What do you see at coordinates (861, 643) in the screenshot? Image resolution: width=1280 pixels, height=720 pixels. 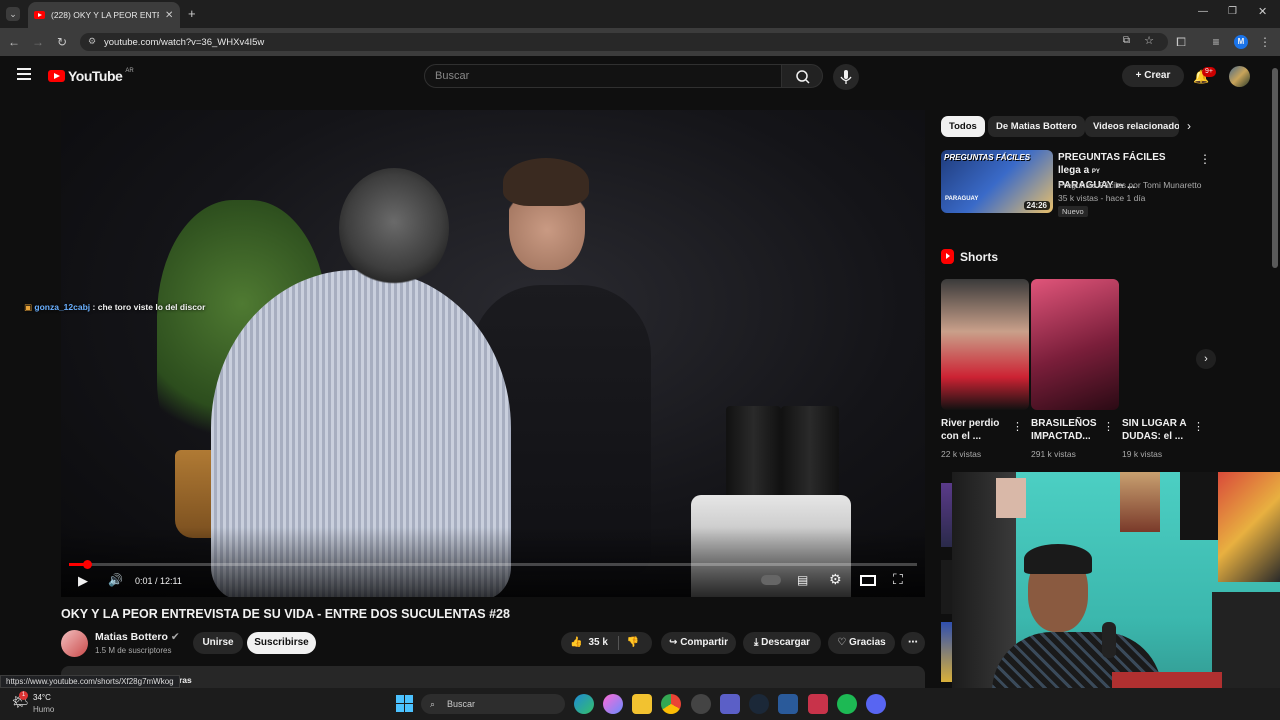 I see `thanks-button: ♡ Gracias` at bounding box center [861, 643].